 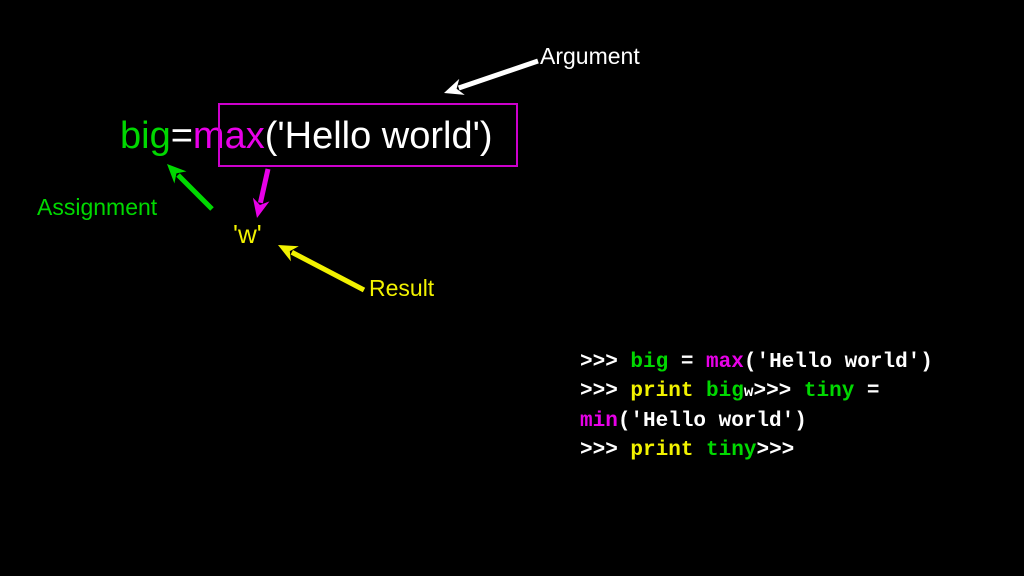 What do you see at coordinates (247, 234) in the screenshot?
I see `result-value: 'w'` at bounding box center [247, 234].